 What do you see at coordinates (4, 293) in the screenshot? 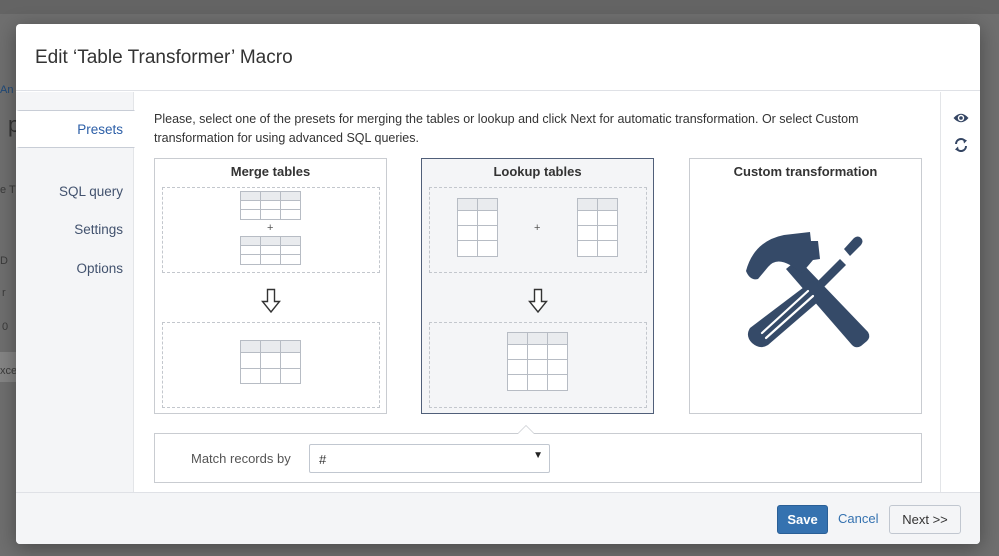
I see `background-text-fragment: r` at bounding box center [4, 293].